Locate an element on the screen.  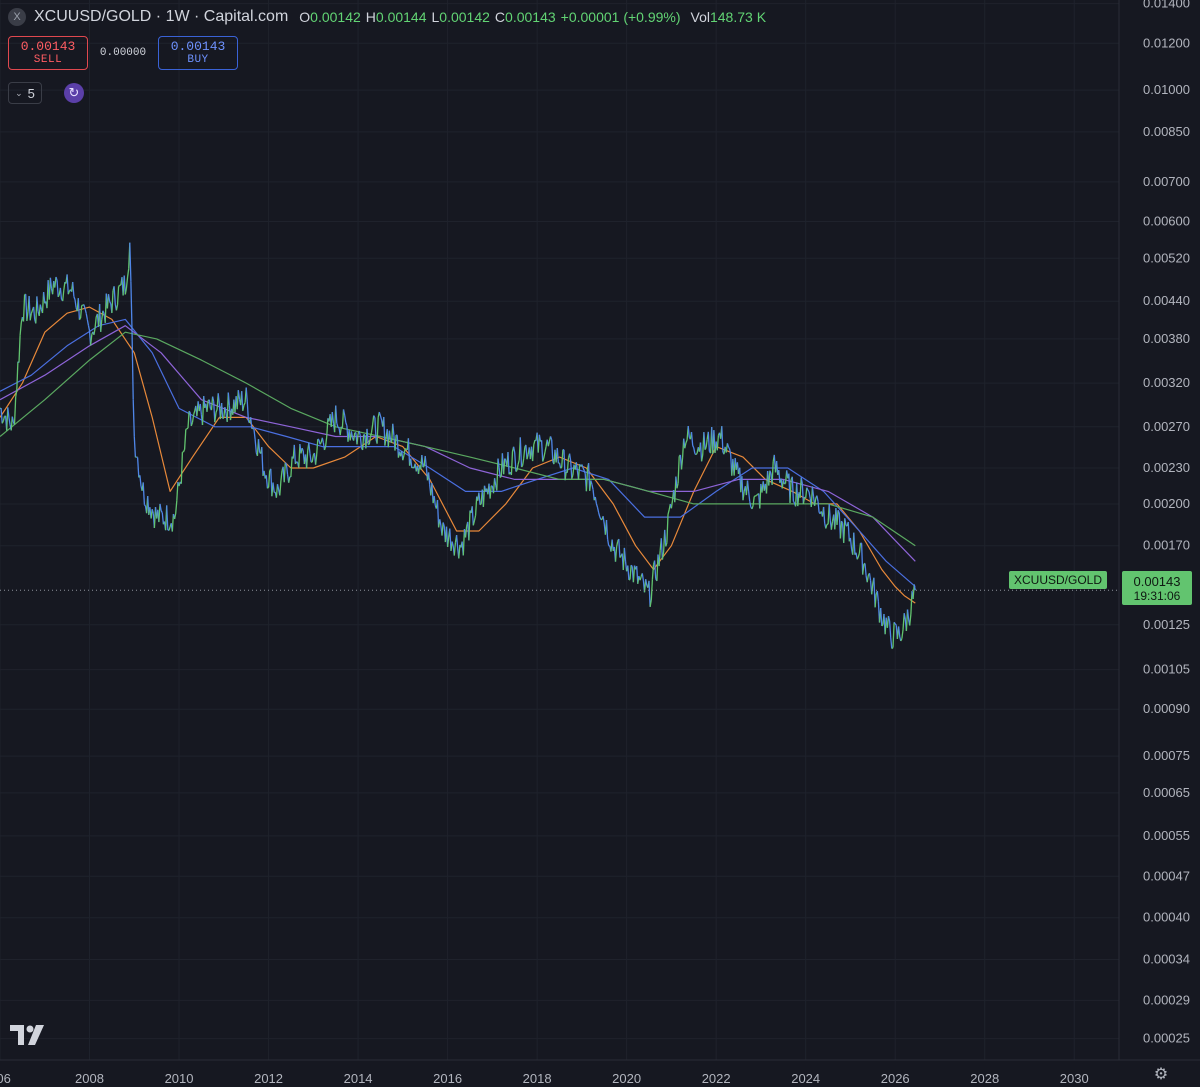
sell-button: 0.00143 SELL is located at coordinates (48, 53).